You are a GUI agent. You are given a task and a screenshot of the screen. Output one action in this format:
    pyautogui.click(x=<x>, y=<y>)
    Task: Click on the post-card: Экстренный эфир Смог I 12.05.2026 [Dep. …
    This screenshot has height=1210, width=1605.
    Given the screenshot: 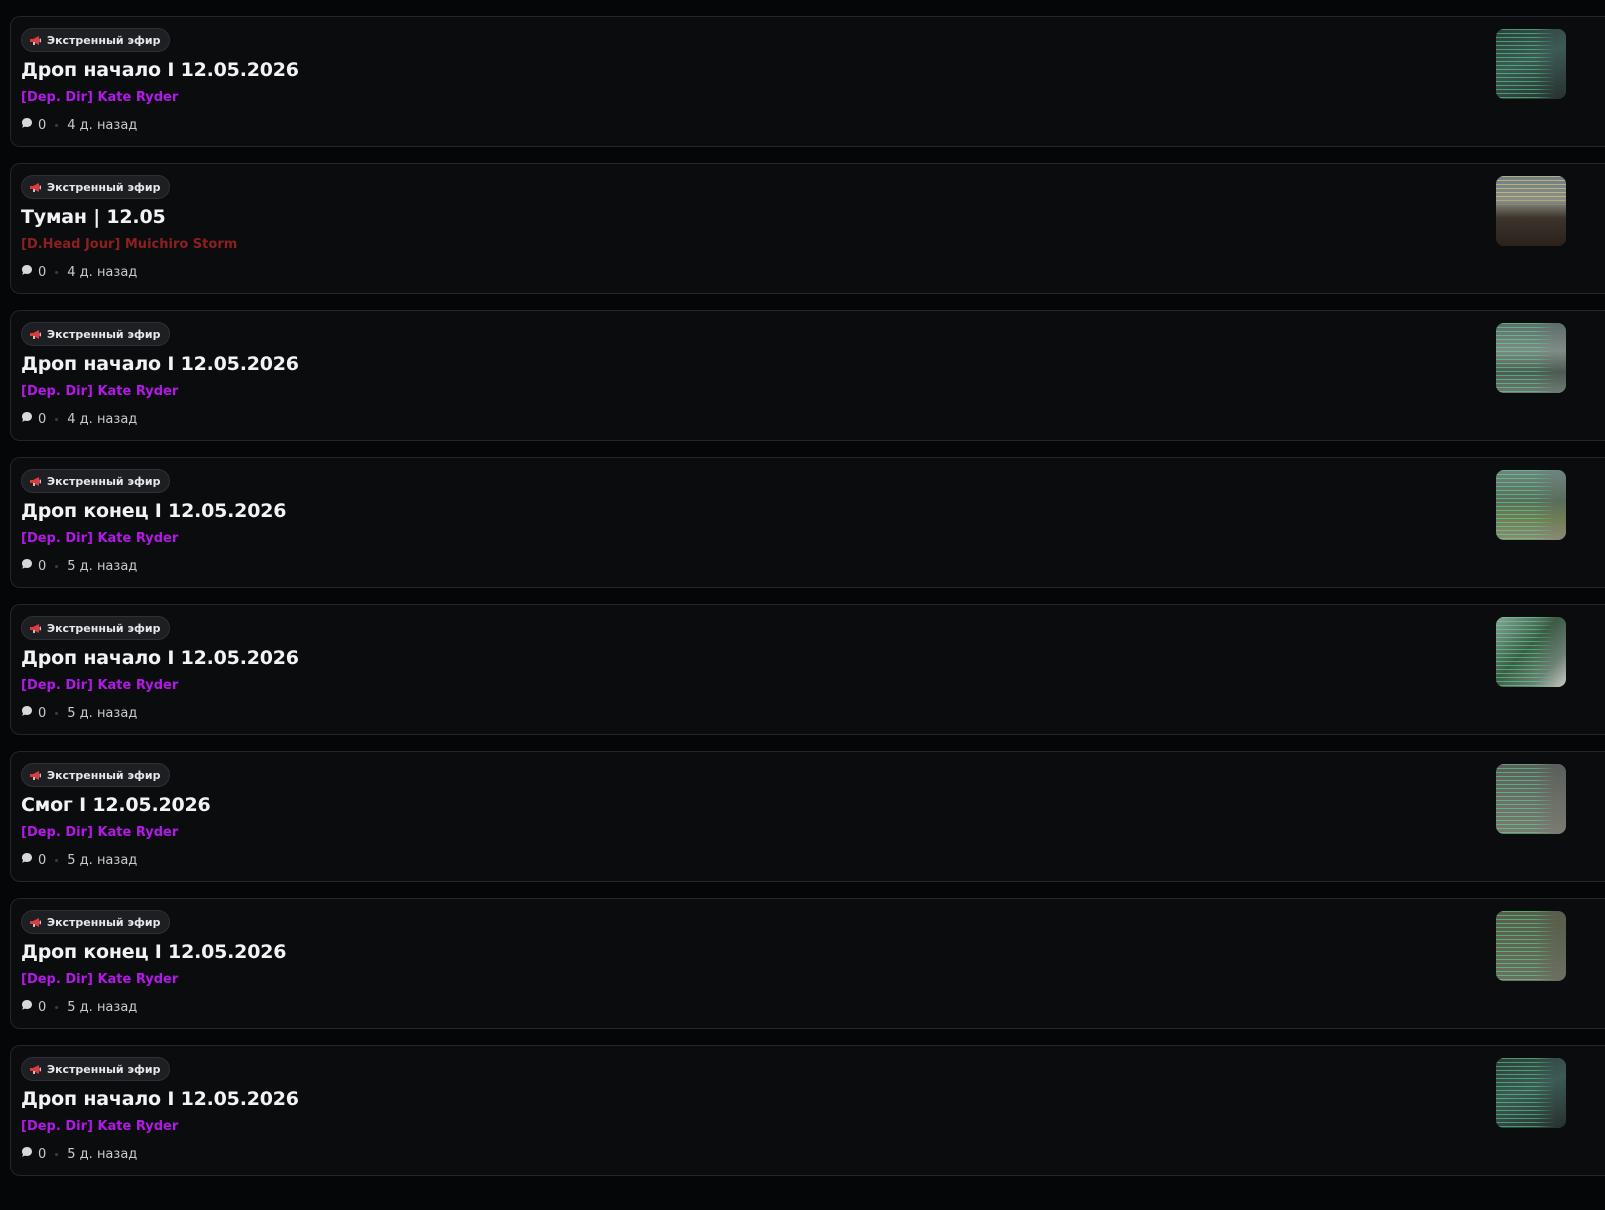 What is the action you would take?
    pyautogui.click(x=807, y=816)
    